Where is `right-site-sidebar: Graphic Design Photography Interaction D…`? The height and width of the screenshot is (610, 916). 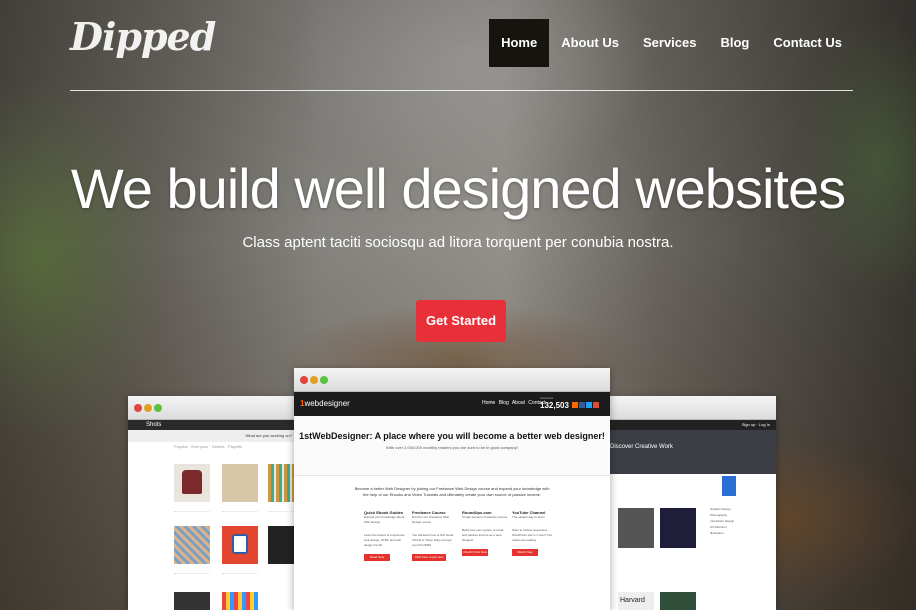
right-site-sidebar: Graphic Design Photography Interaction D… is located at coordinates (722, 521).